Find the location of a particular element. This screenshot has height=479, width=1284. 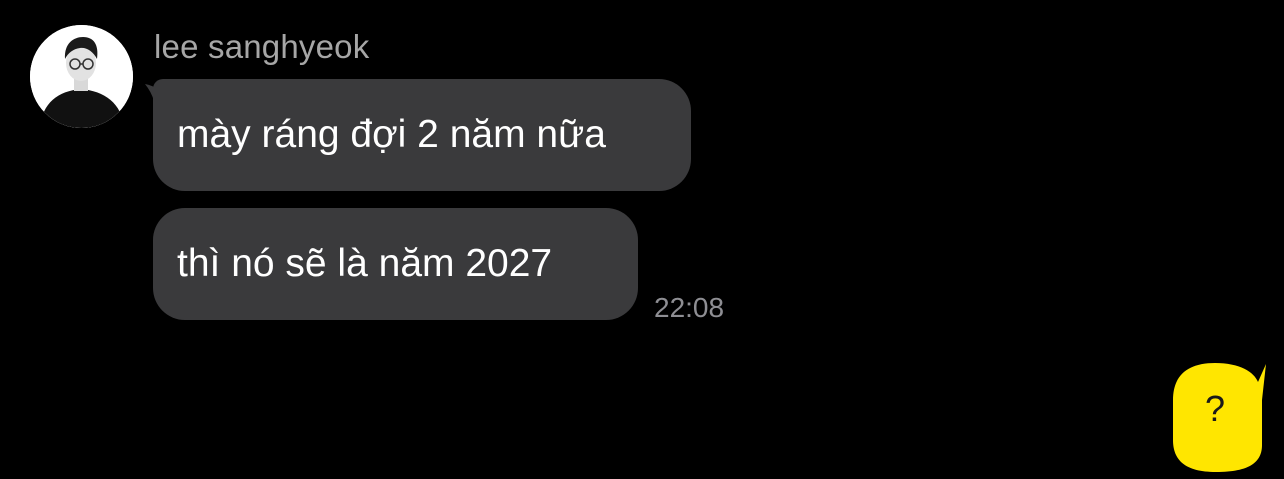

sender-name: lee sanghyeok is located at coordinates (262, 46).